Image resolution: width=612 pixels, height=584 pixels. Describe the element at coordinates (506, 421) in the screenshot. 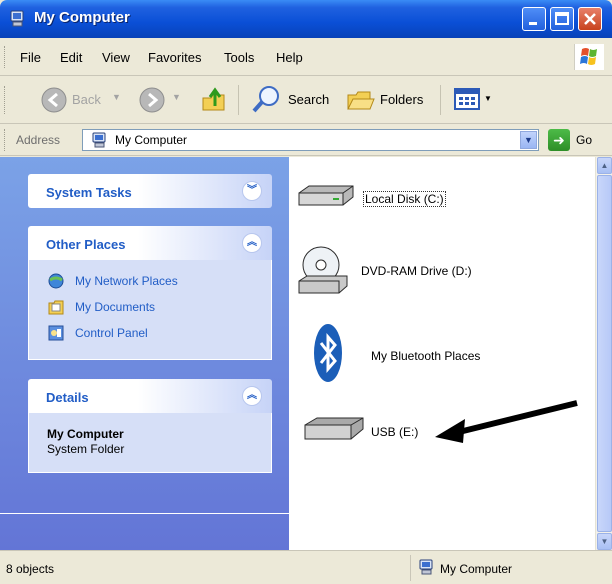

I see `annotation-arrow-icon` at that location.